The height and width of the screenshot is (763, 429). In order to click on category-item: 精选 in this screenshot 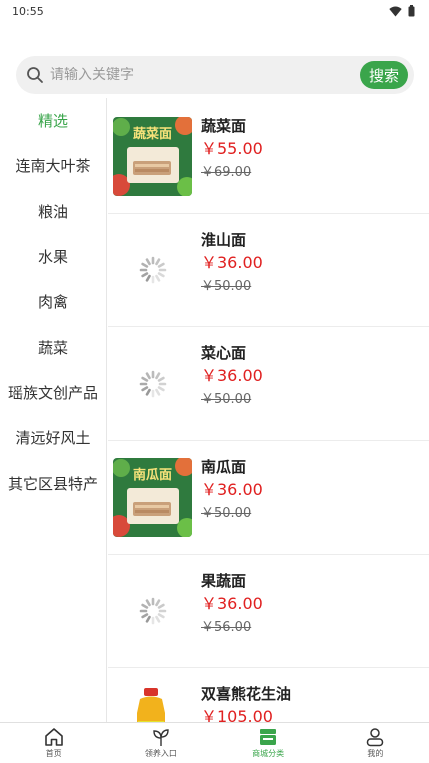, I will do `click(53, 120)`.